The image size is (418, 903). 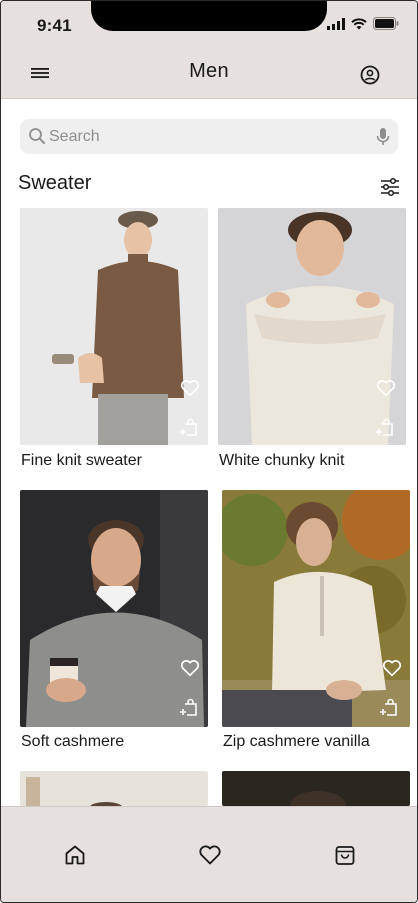 I want to click on product-name: White chunky knit, so click(x=281, y=461).